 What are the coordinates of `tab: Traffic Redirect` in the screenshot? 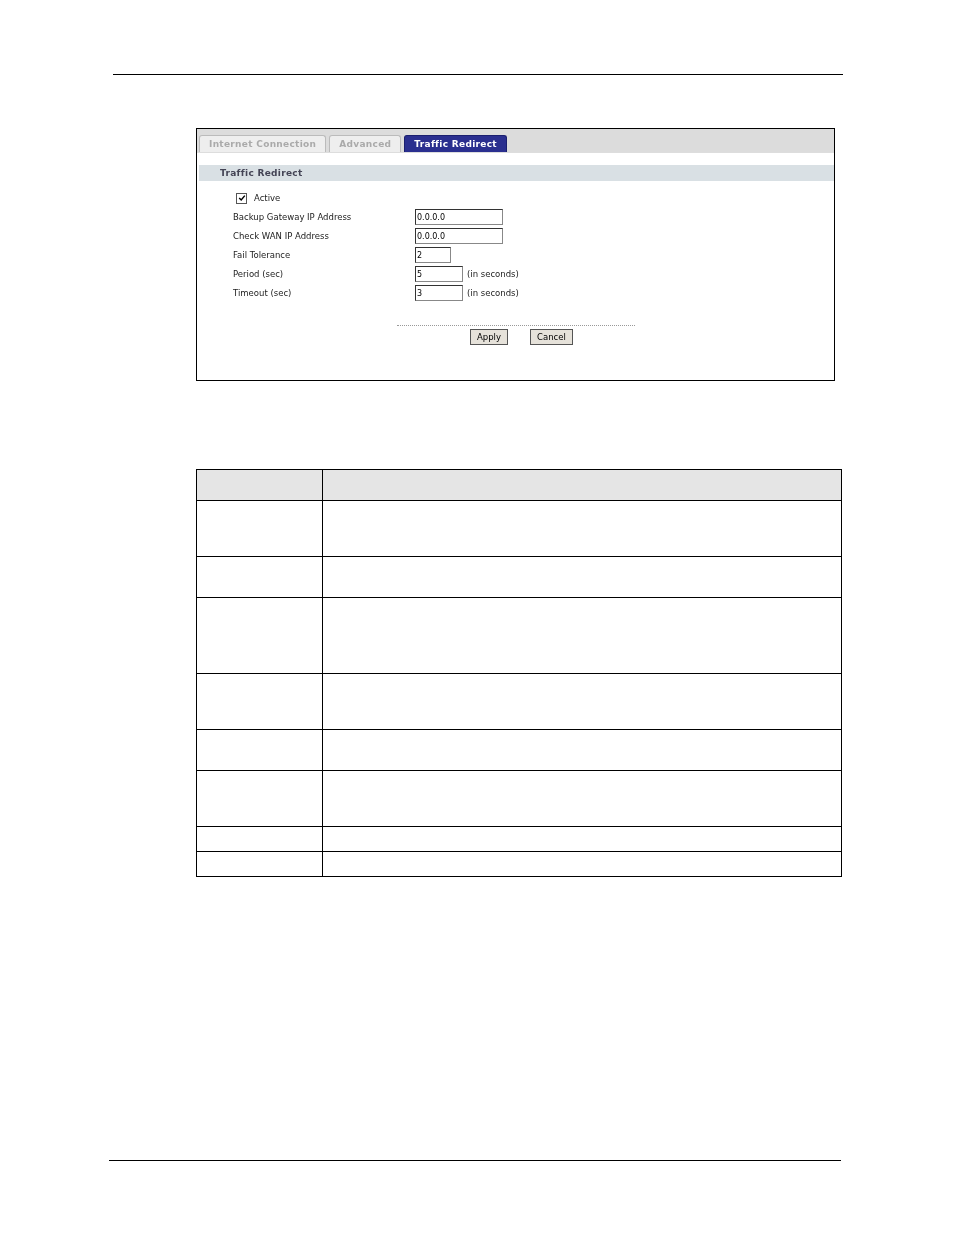 It's located at (455, 143).